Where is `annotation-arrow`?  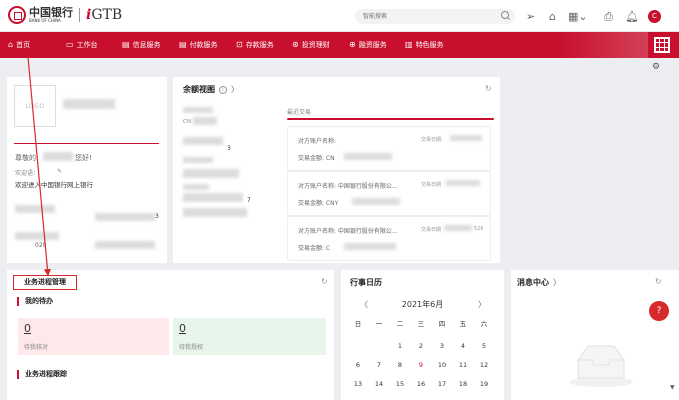 annotation-arrow is located at coordinates (39, 166).